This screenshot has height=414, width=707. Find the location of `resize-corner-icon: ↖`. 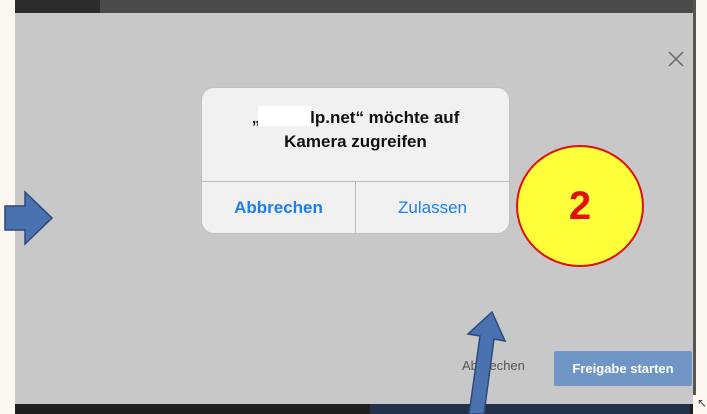

resize-corner-icon: ↖ is located at coordinates (702, 403).